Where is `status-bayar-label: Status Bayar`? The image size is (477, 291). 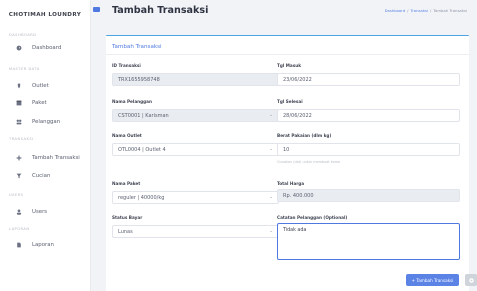 status-bayar-label: Status Bayar is located at coordinates (127, 217).